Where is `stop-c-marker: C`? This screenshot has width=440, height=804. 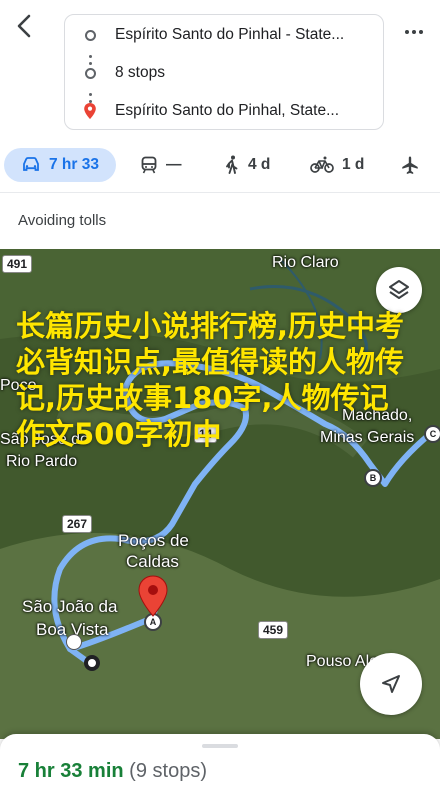 stop-c-marker: C is located at coordinates (432, 434).